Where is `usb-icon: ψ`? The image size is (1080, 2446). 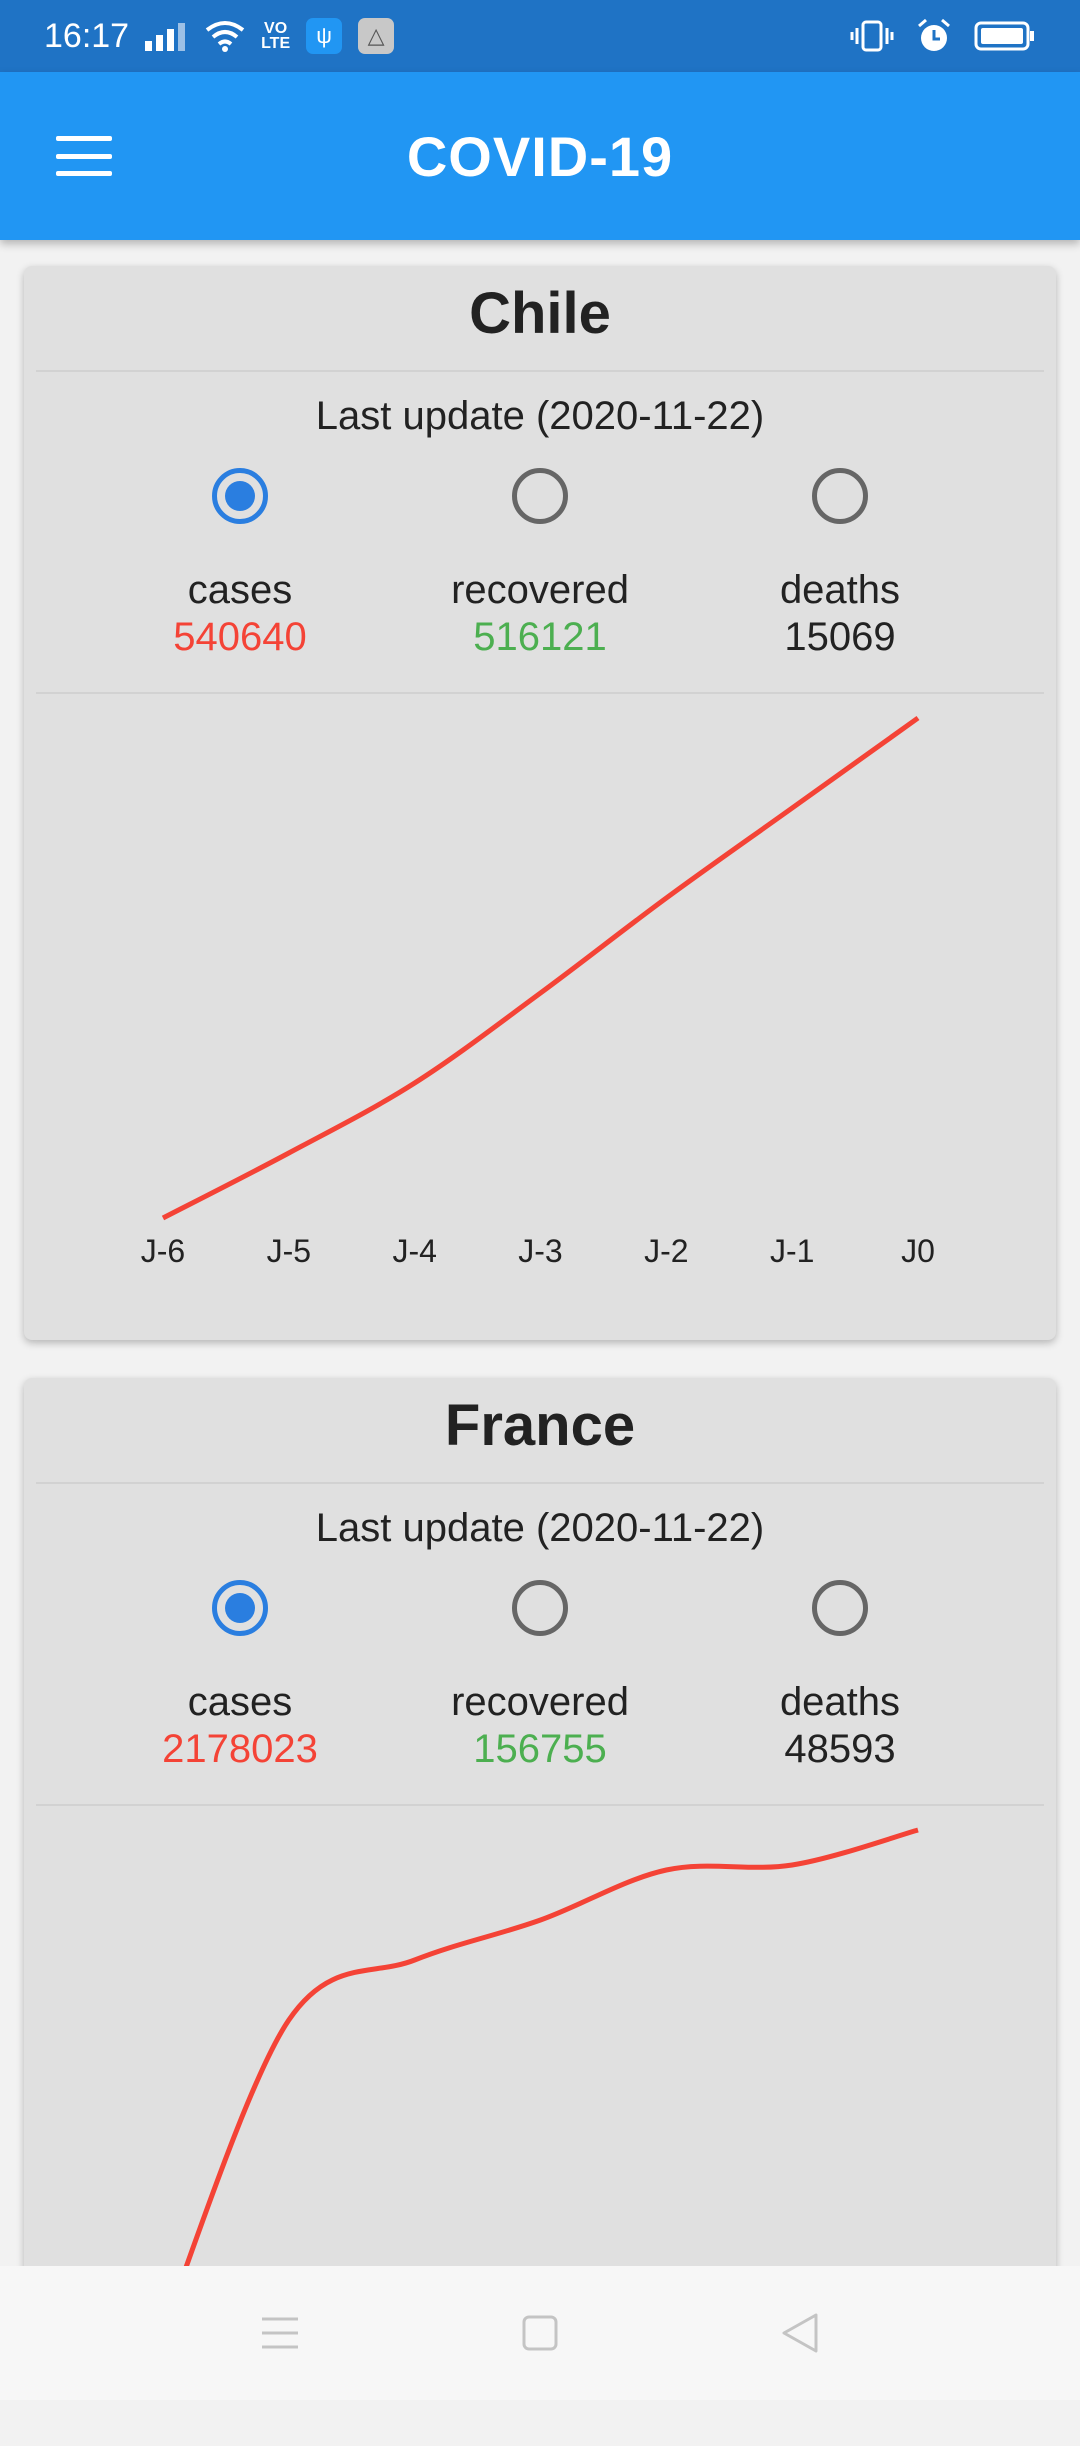
usb-icon: ψ is located at coordinates (324, 36).